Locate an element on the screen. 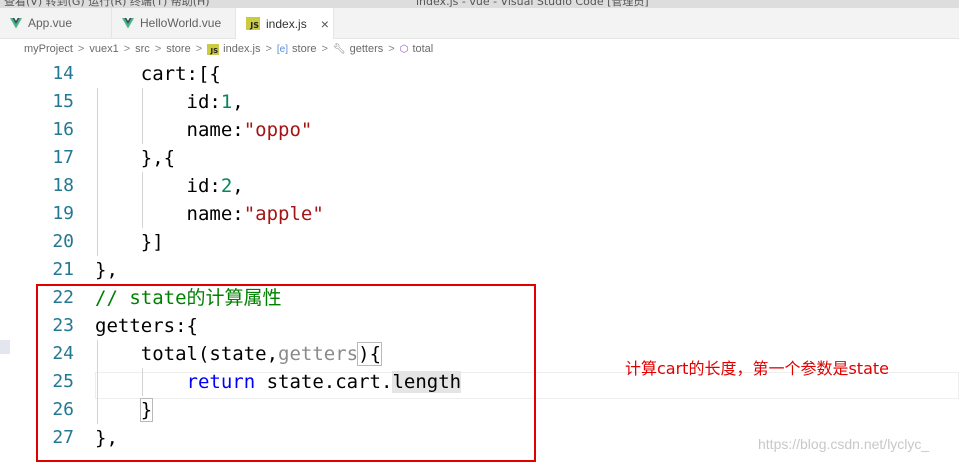 Image resolution: width=959 pixels, height=464 pixels. code-text: name:"oppo" is located at coordinates (204, 130).